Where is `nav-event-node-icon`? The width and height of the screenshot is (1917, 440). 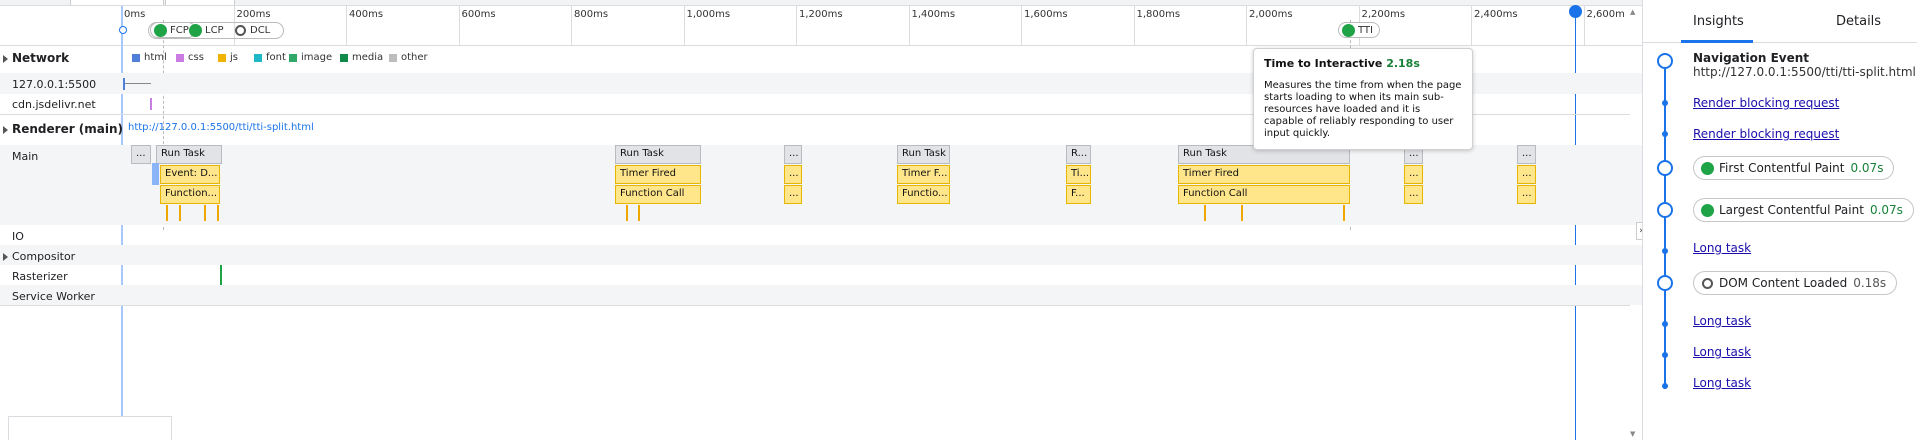
nav-event-node-icon is located at coordinates (1665, 61).